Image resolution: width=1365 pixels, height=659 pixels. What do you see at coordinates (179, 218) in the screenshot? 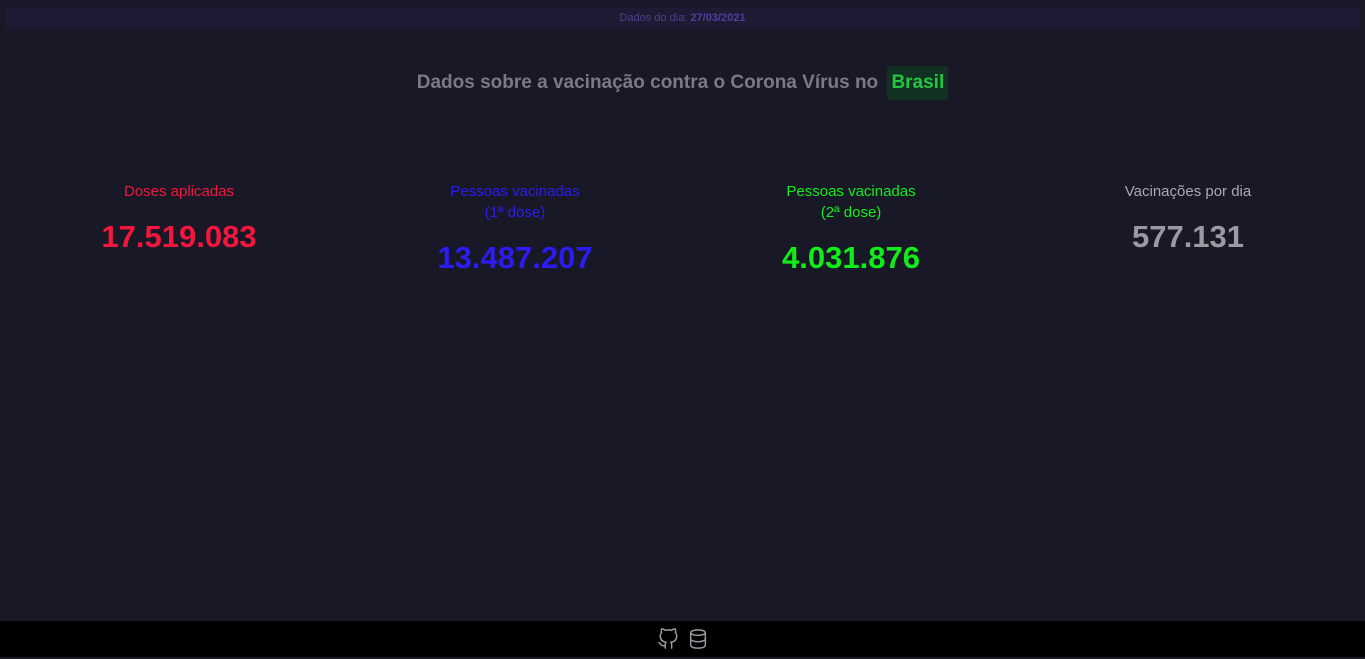
I see `stat-doses-aplicadas: Doses aplicadas 17.519.083` at bounding box center [179, 218].